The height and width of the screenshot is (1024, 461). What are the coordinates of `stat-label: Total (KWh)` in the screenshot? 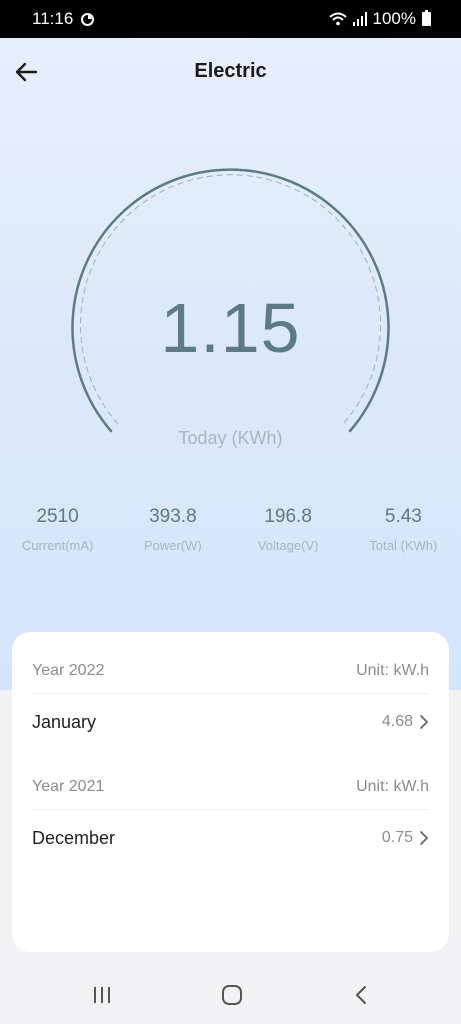 It's located at (403, 545).